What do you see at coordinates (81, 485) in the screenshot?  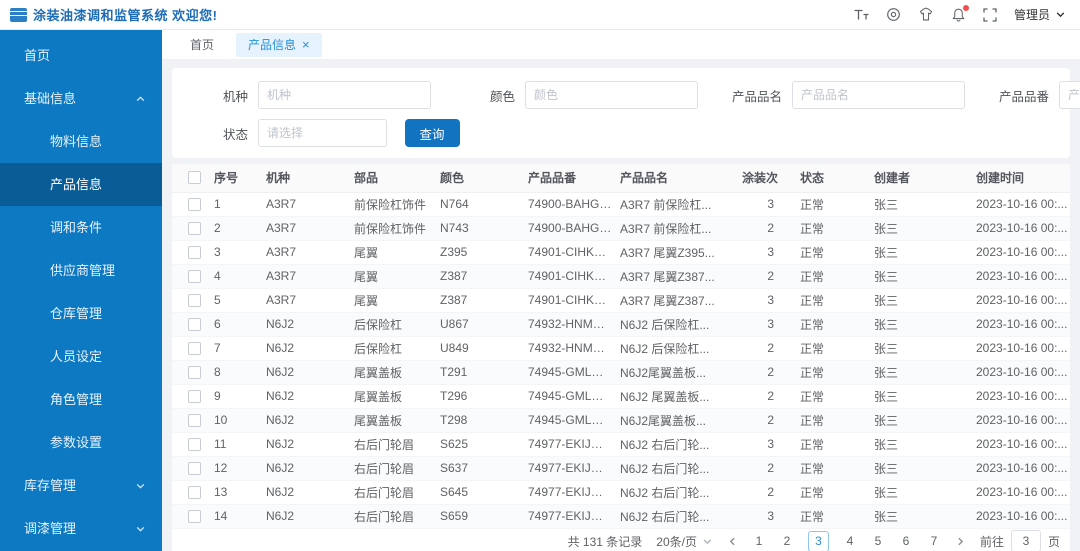 I see `sidebar-item-inventory-mgmt: 库存管理` at bounding box center [81, 485].